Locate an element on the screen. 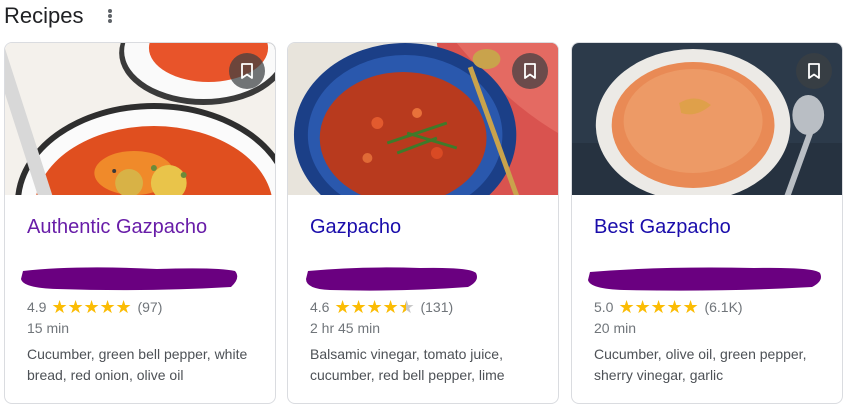 The width and height of the screenshot is (847, 409). more-vert-icon is located at coordinates (110, 16).